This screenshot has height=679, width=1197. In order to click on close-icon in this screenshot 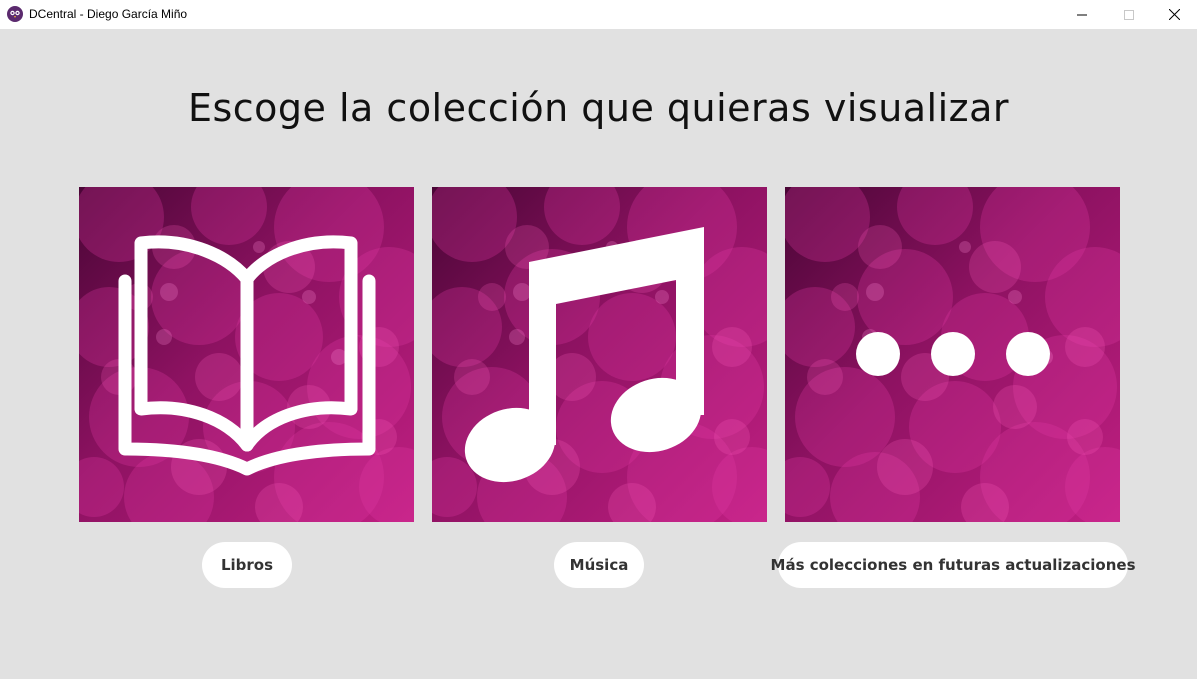, I will do `click(1174, 14)`.